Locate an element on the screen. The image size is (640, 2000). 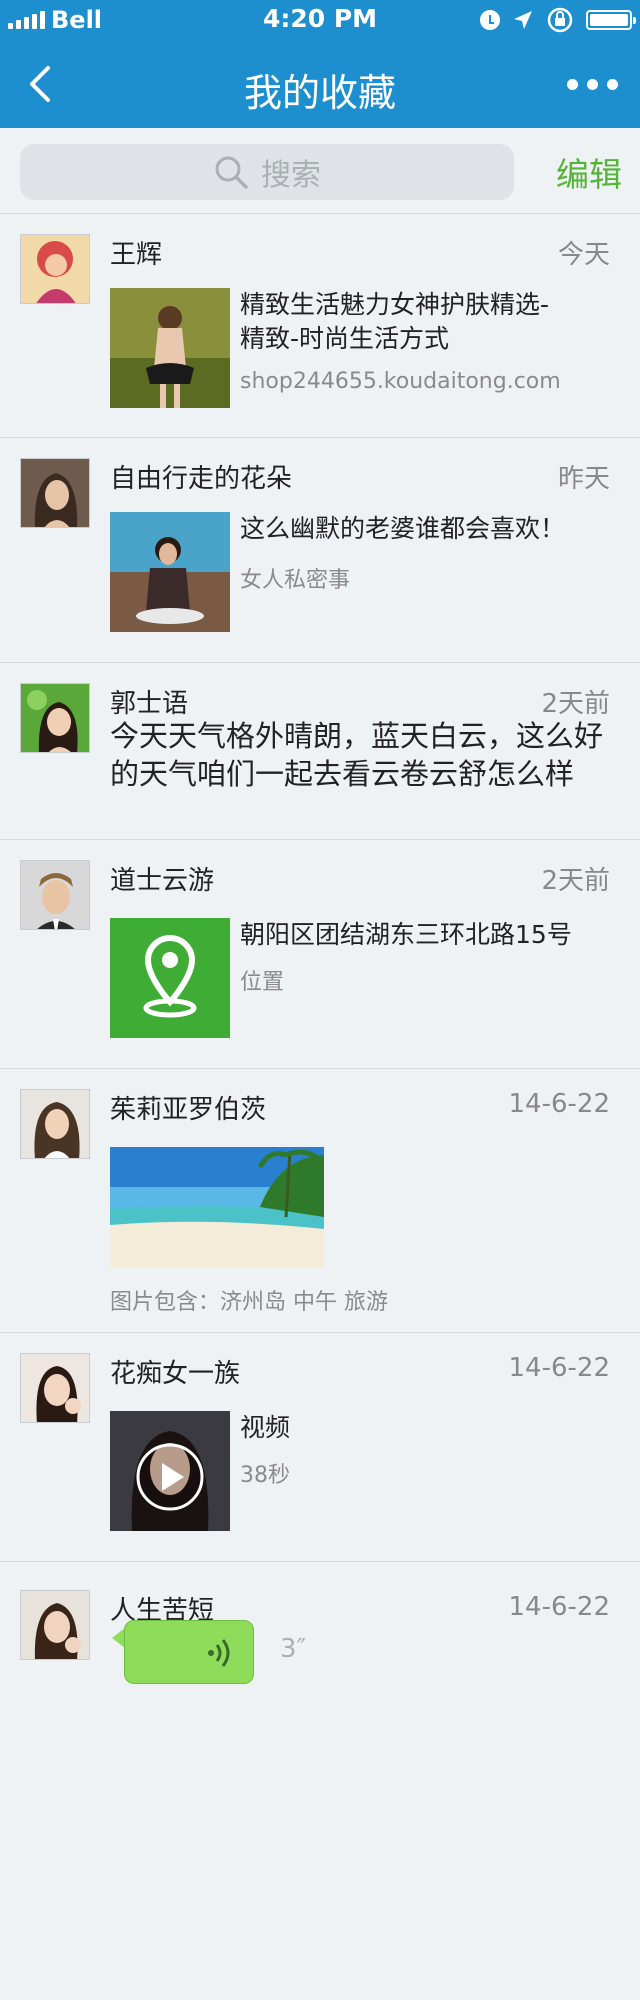
item-subtitle: 女人私密事 is located at coordinates (295, 580).